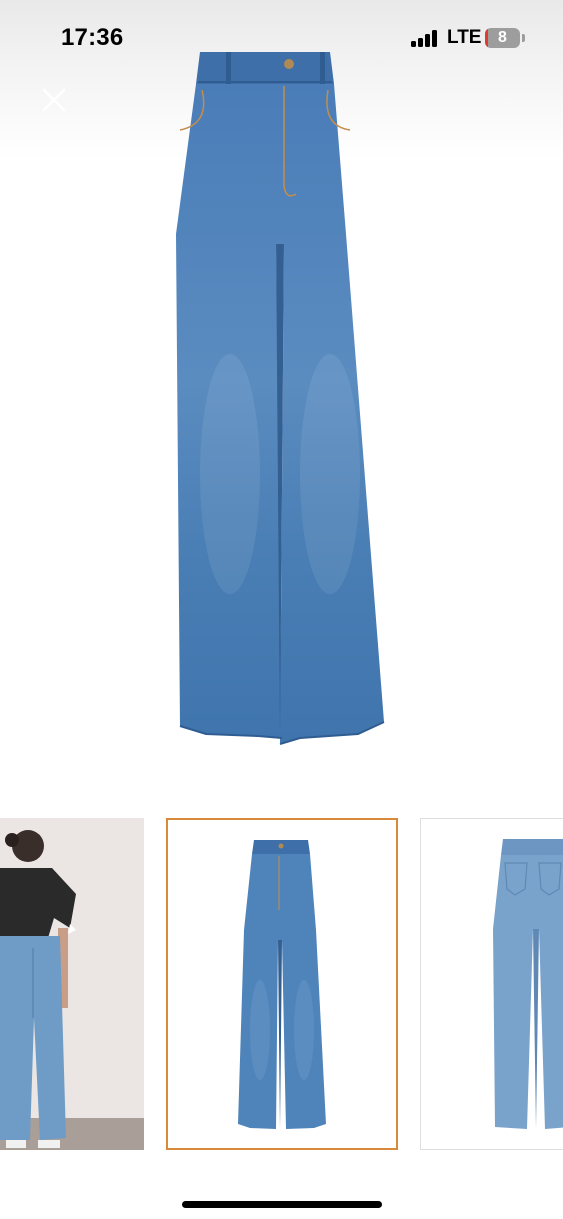  What do you see at coordinates (523, 38) in the screenshot?
I see `battery-cap` at bounding box center [523, 38].